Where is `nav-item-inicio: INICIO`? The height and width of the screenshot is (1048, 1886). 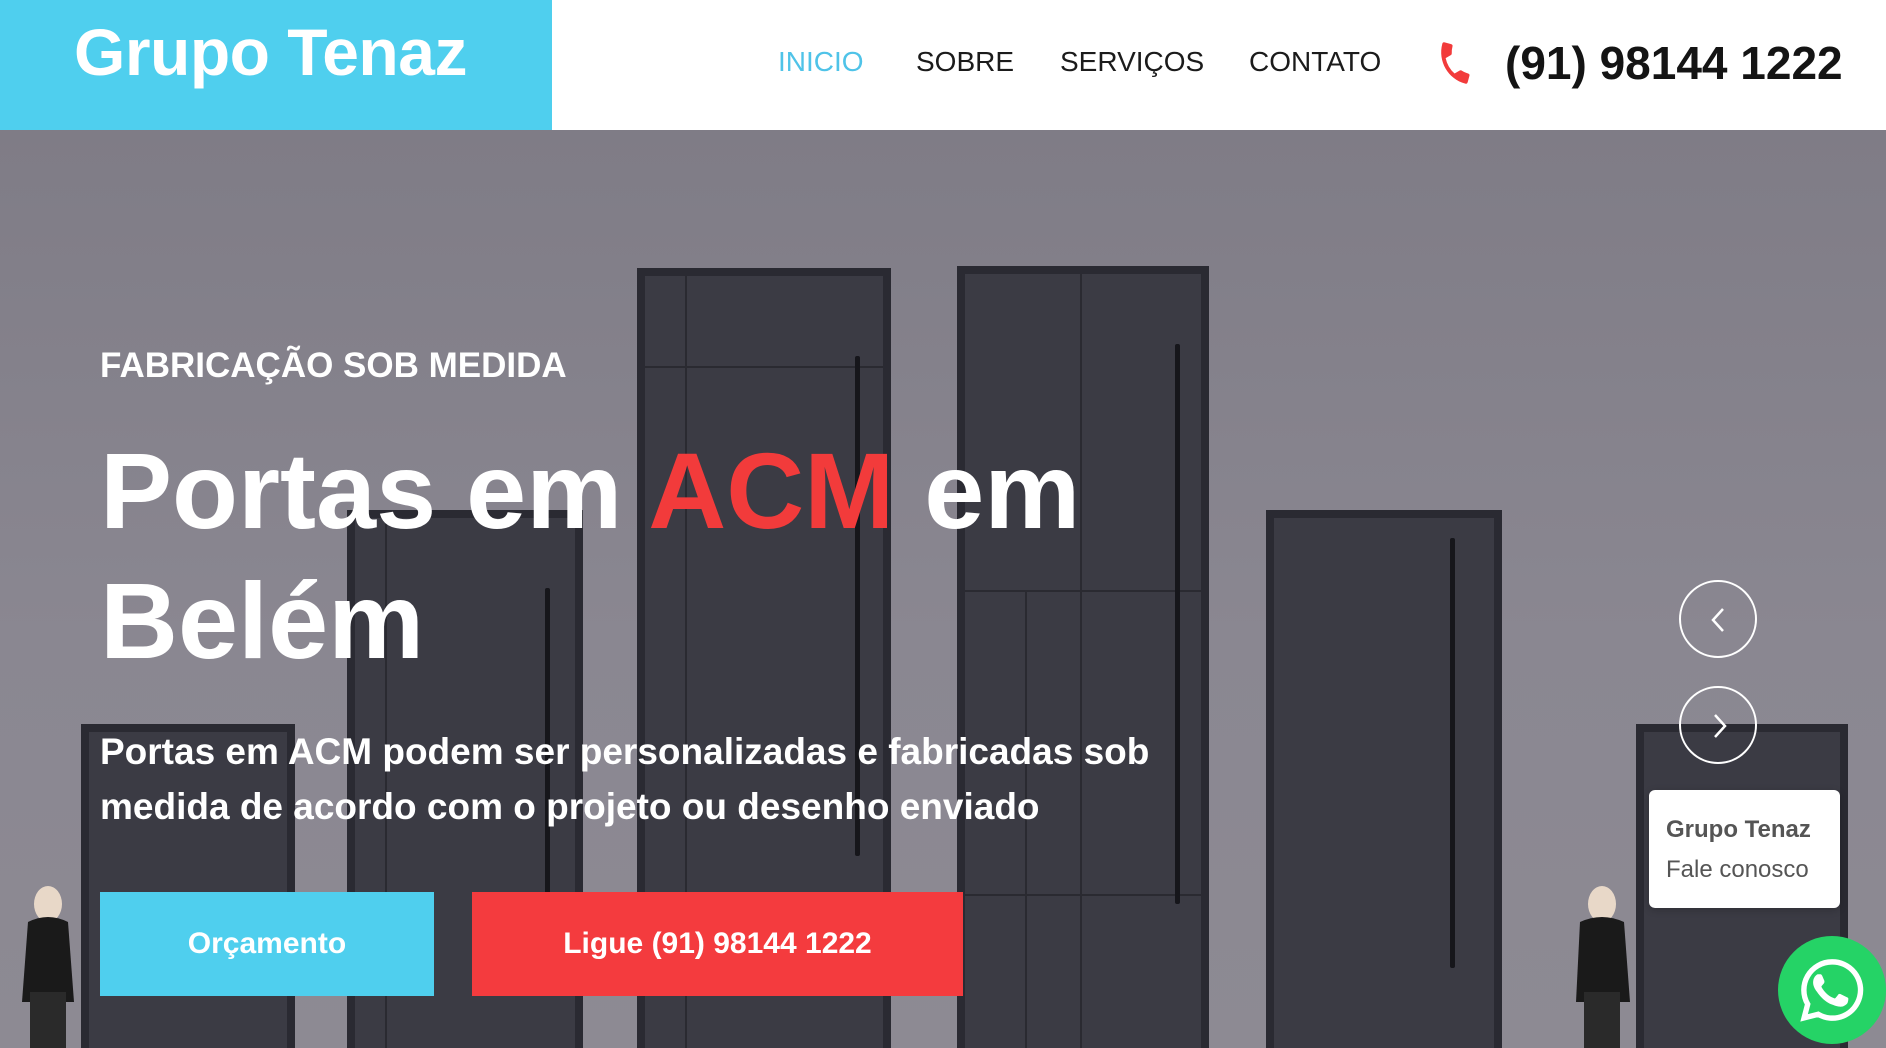
nav-item-inicio: INICIO is located at coordinates (821, 62).